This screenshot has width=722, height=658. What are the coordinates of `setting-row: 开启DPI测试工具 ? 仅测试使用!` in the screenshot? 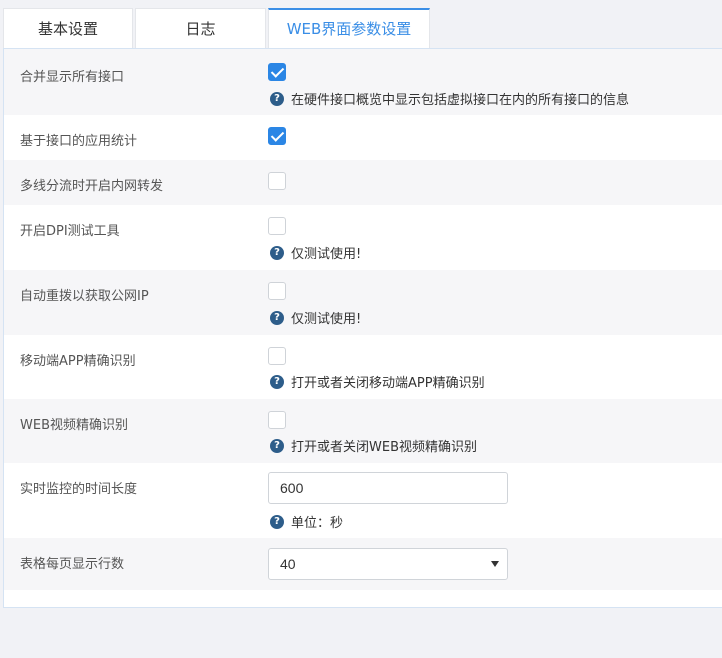 It's located at (363, 237).